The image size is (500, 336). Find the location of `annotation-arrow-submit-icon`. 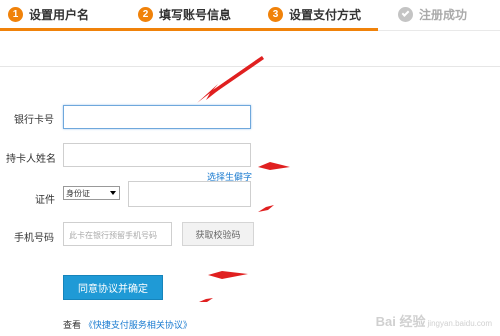

annotation-arrow-submit-icon is located at coordinates (228, 275).